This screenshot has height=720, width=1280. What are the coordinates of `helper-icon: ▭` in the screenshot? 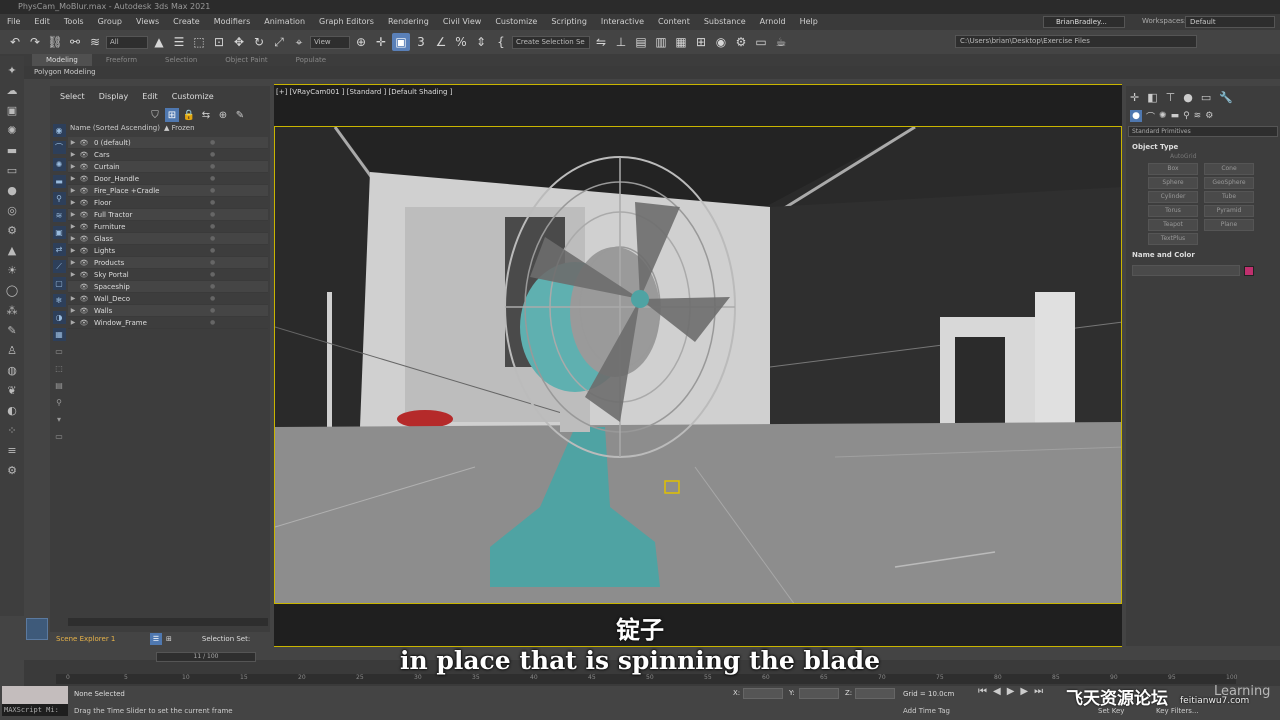 It's located at (12, 170).